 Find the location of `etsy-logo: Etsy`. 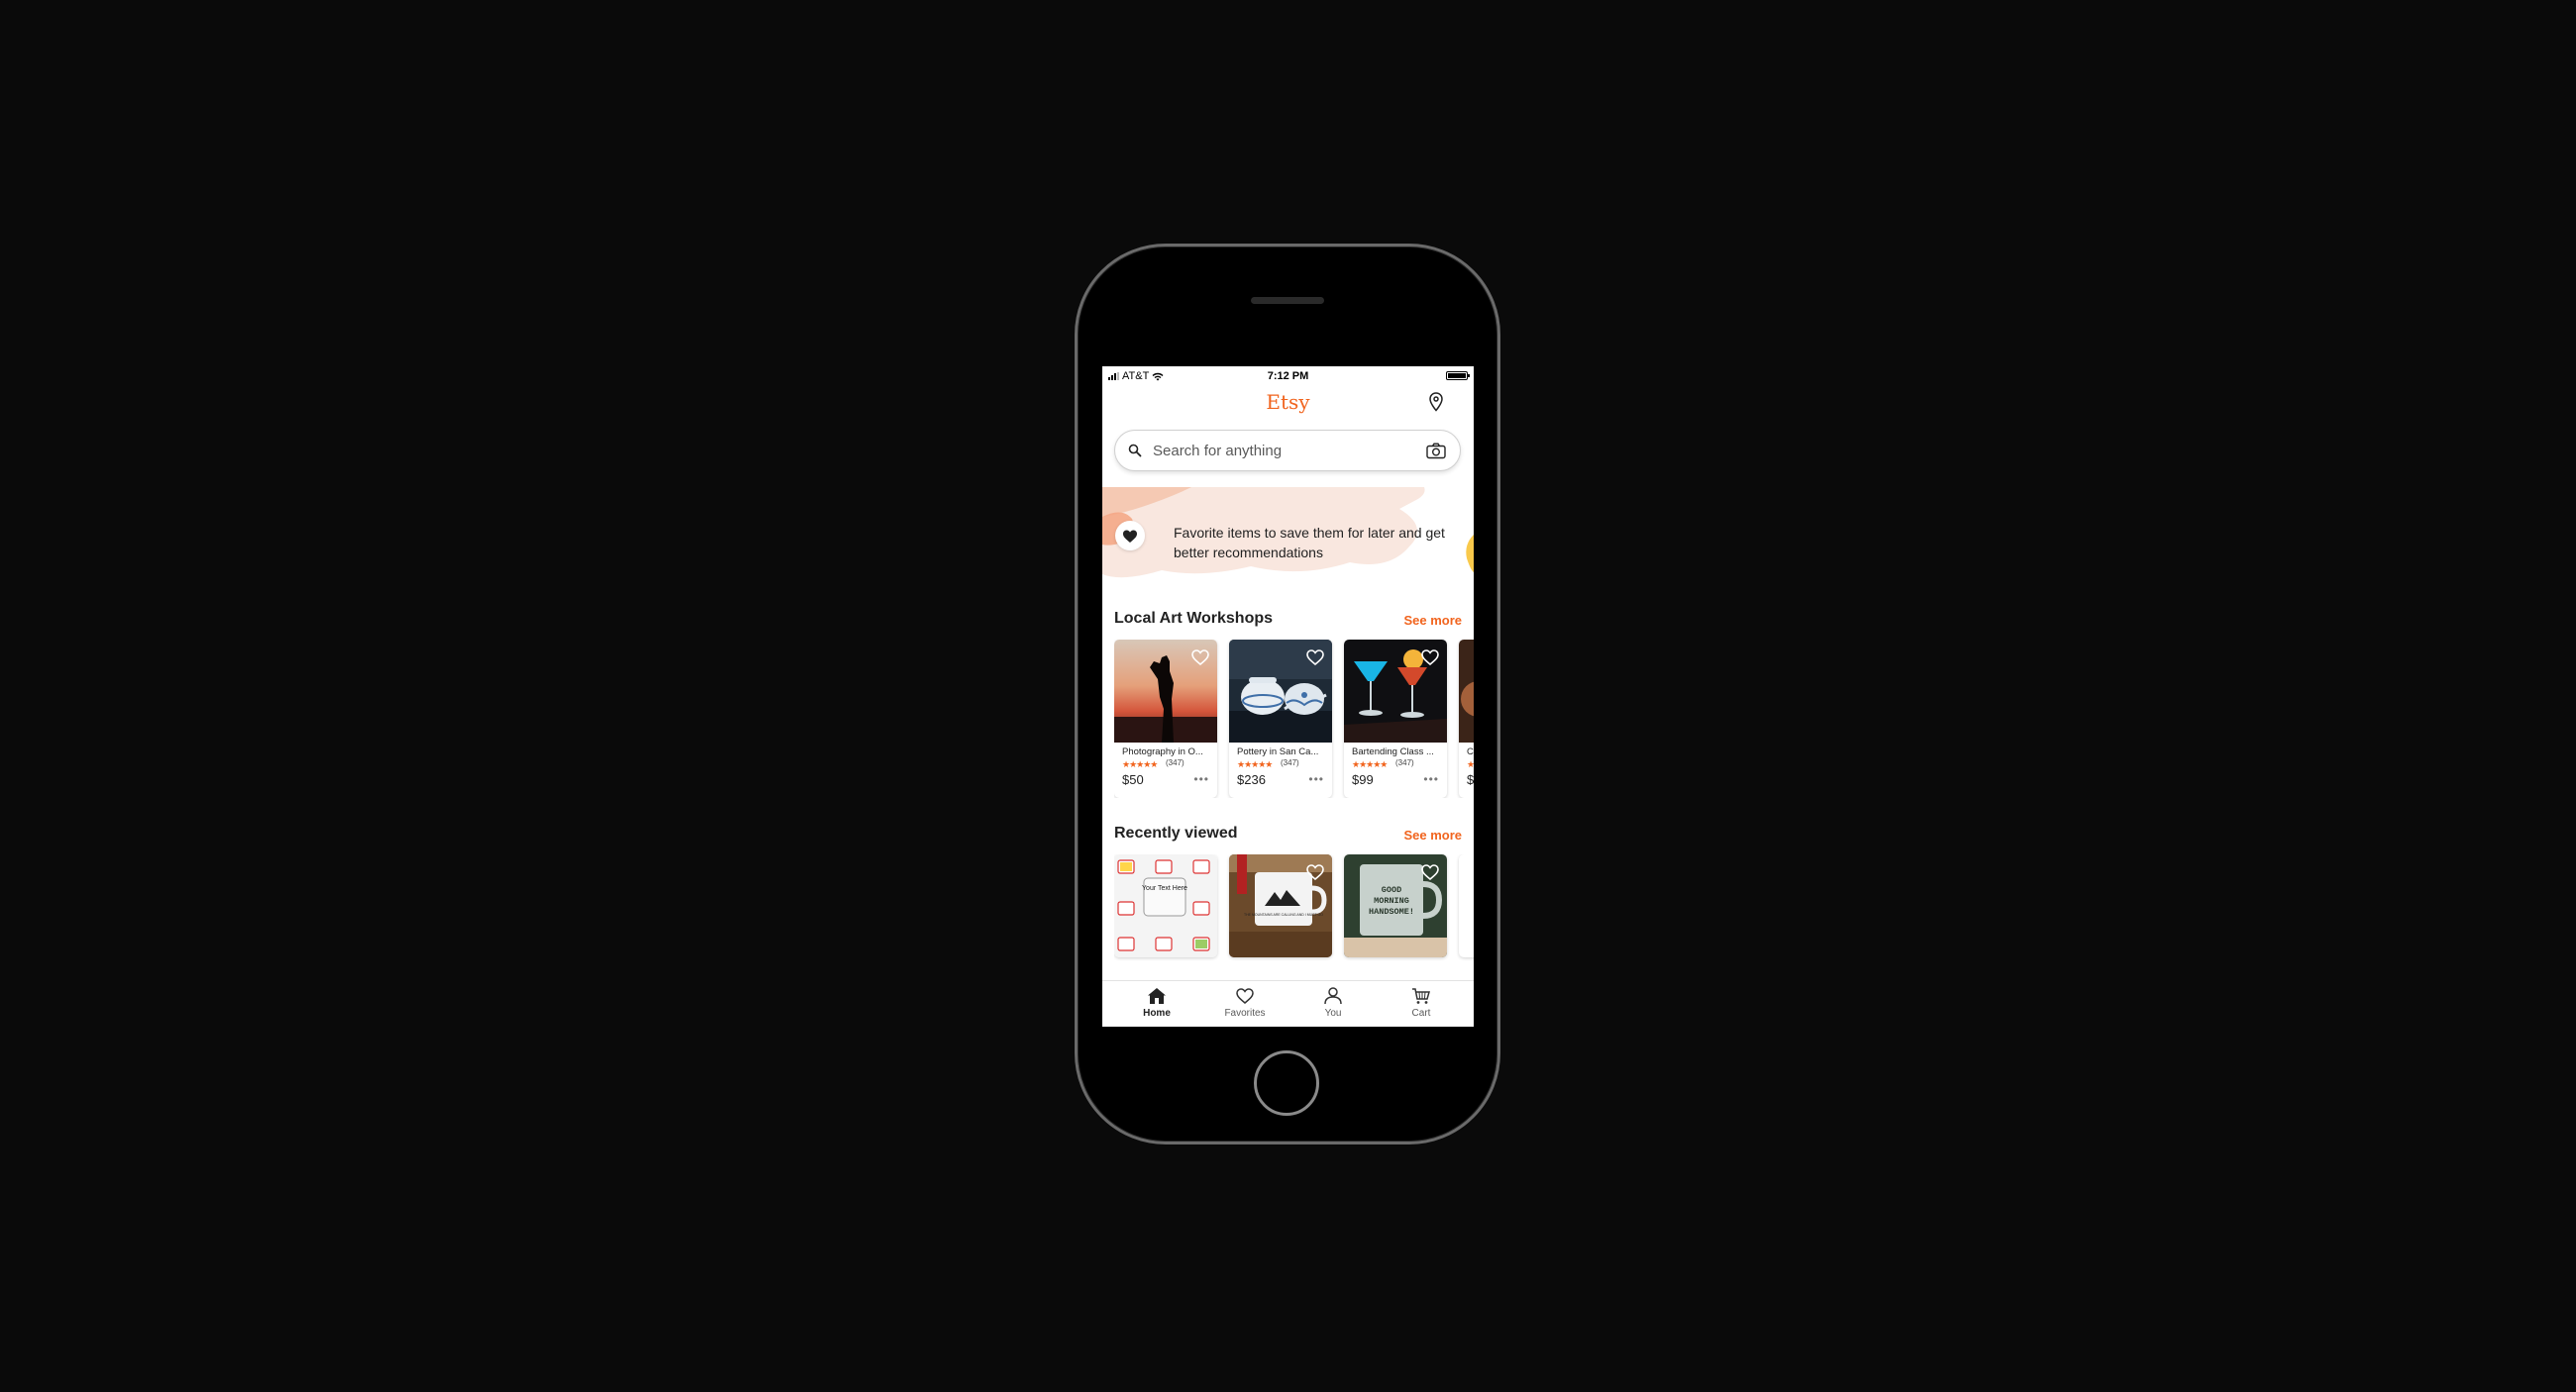

etsy-logo: Etsy is located at coordinates (1288, 402).